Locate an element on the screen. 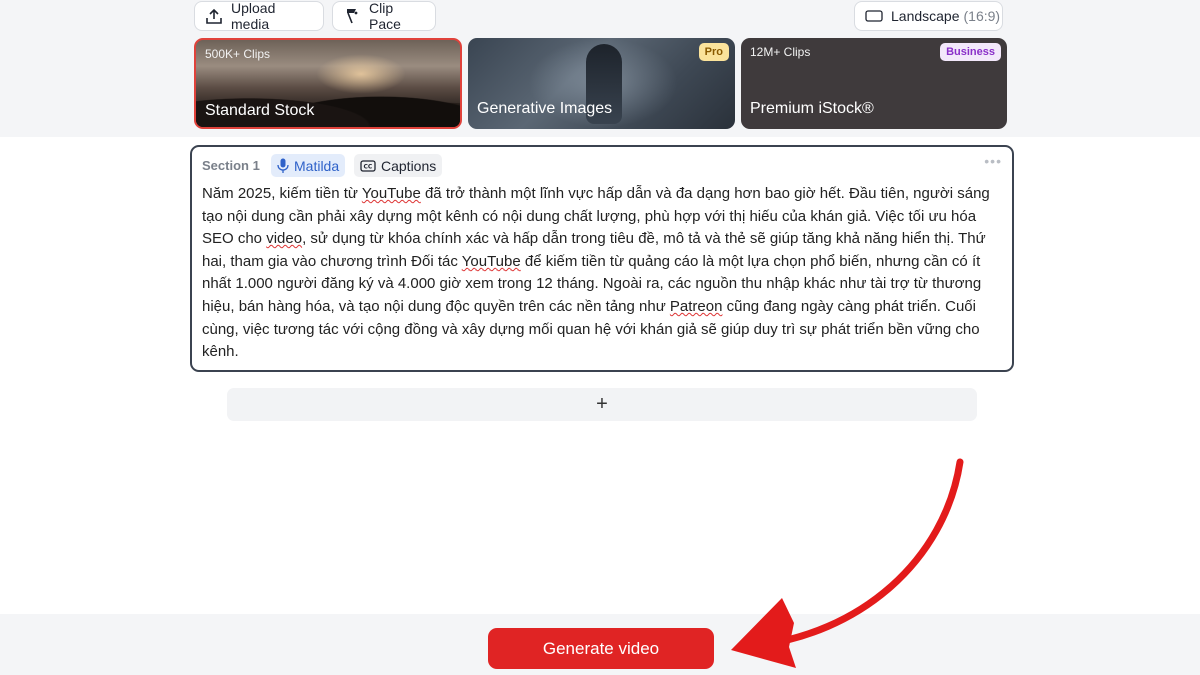 The width and height of the screenshot is (1200, 675). clip-pace-button: Clip Pace is located at coordinates (384, 16).